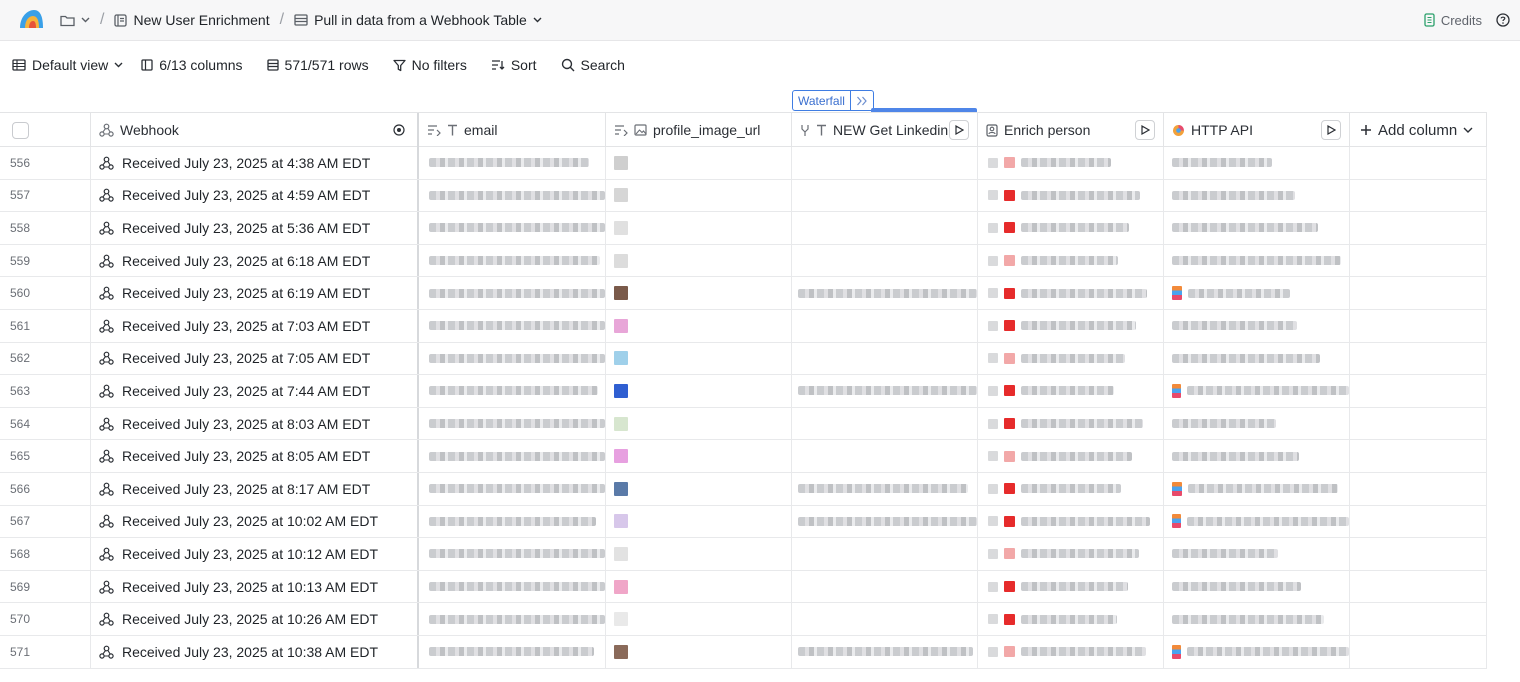 The height and width of the screenshot is (682, 1520). I want to click on webhook-cell: Received July 23, 2025 at 4:59 AM EDT, so click(255, 195).